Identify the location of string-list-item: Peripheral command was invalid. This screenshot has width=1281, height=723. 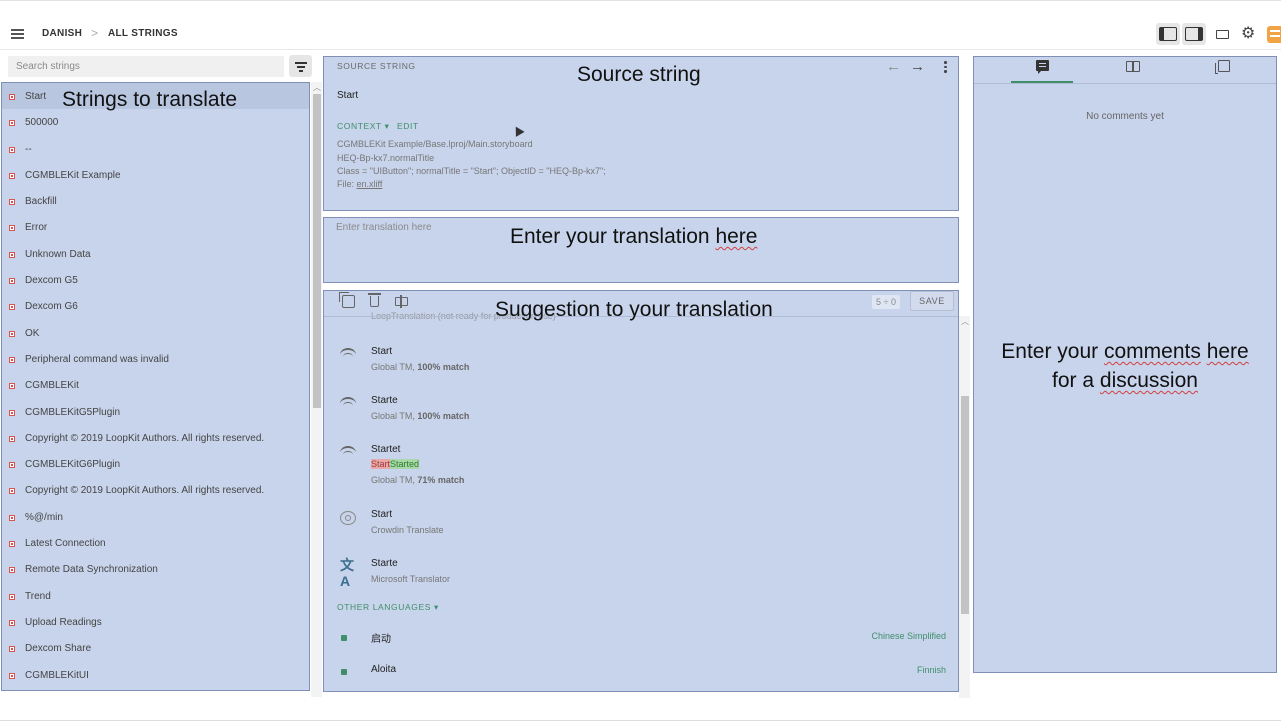
(155, 359).